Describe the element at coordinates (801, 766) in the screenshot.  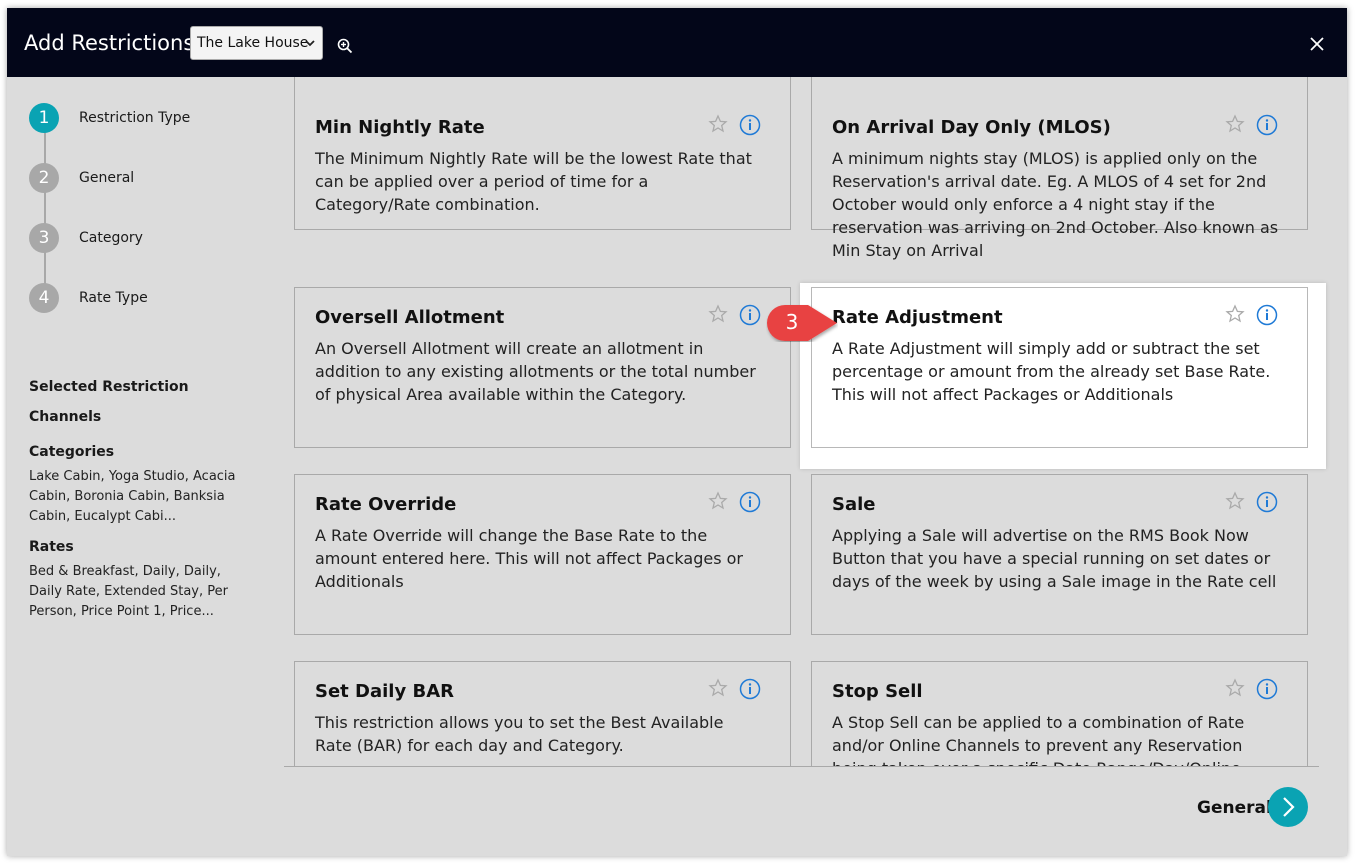
I see `footer-divider` at that location.